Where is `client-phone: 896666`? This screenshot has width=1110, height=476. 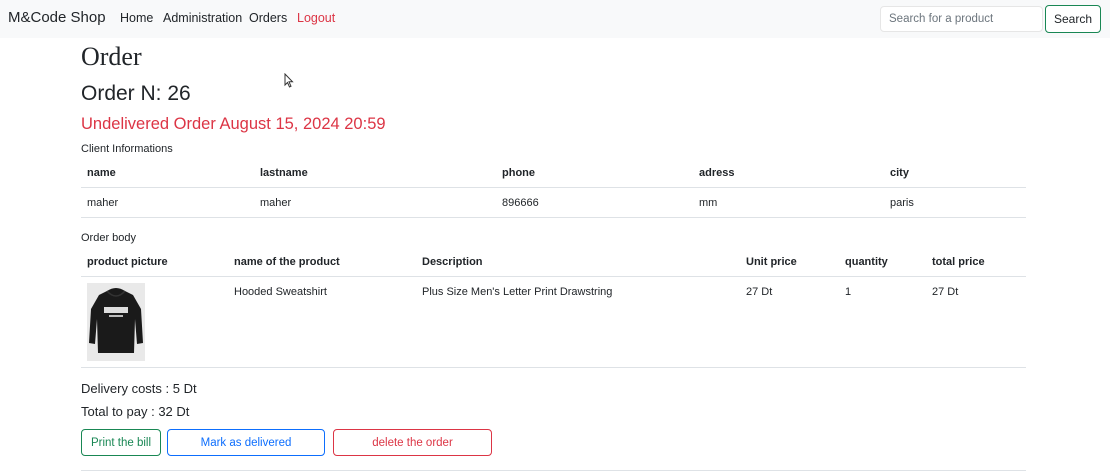
client-phone: 896666 is located at coordinates (520, 203).